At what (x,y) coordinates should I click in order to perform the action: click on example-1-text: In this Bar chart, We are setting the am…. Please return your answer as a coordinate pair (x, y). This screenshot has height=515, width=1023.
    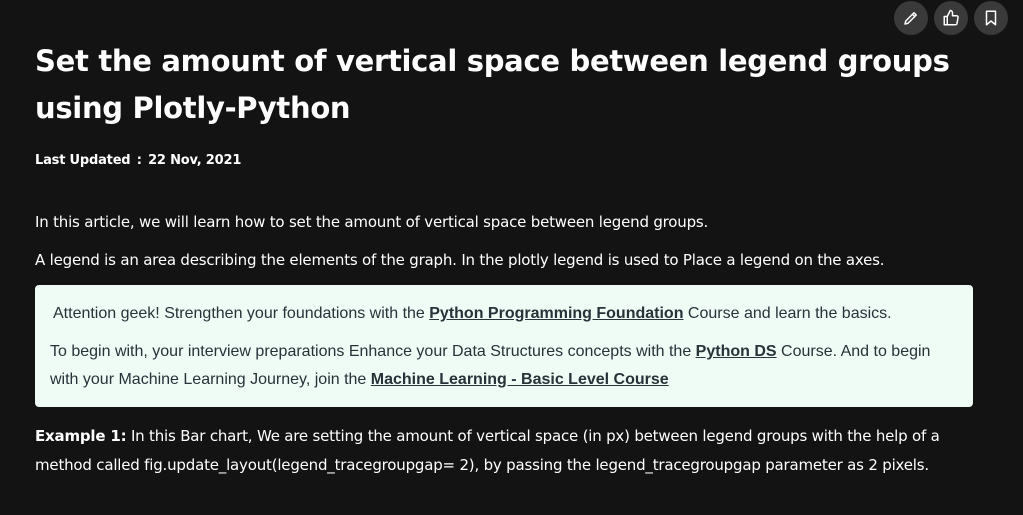
    Looking at the image, I should click on (487, 450).